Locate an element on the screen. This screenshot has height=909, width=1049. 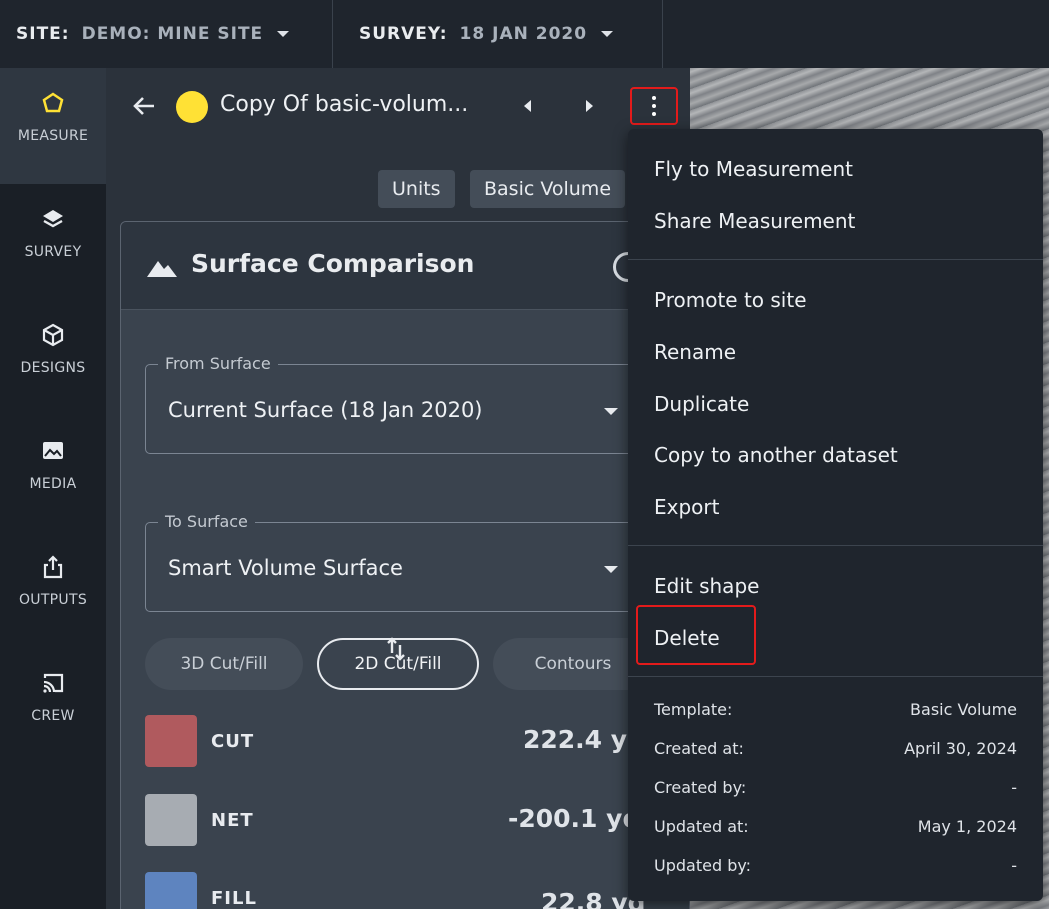
fill-color-swatch is located at coordinates (171, 890).